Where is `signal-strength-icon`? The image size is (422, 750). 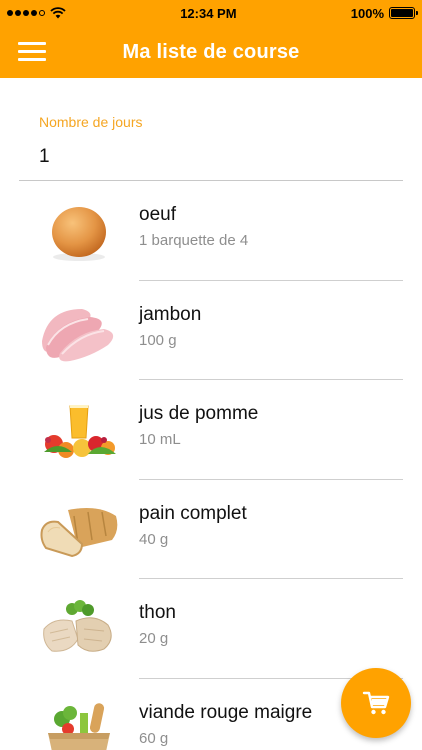
signal-strength-icon is located at coordinates (26, 13).